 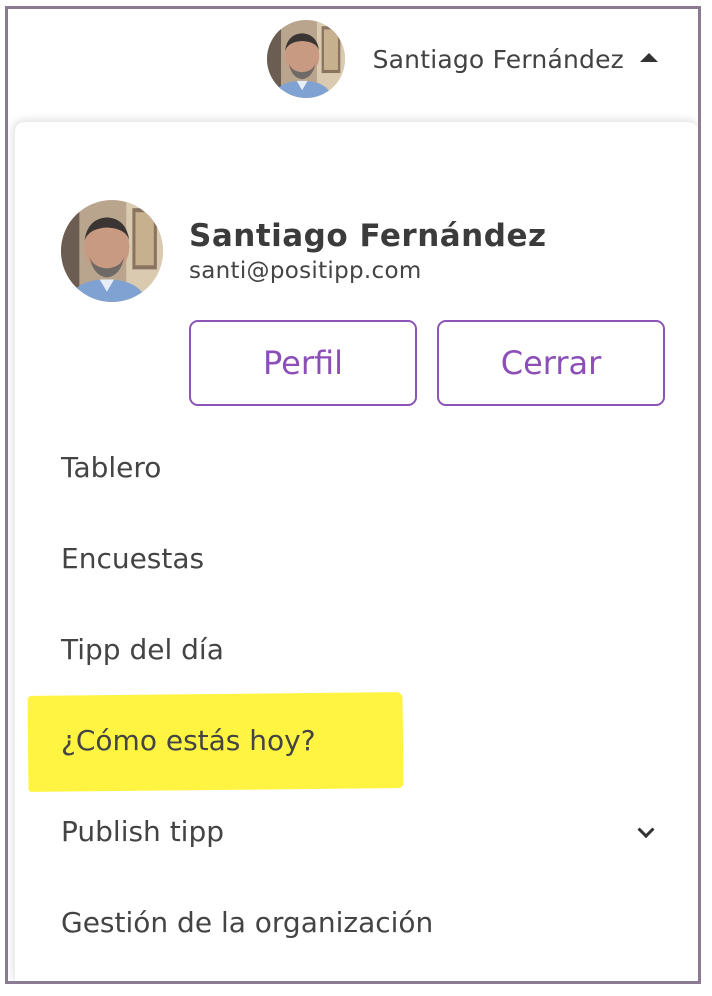 I want to click on profile-summary: Santiago Fernández santi@positipp.com, so click(x=304, y=251).